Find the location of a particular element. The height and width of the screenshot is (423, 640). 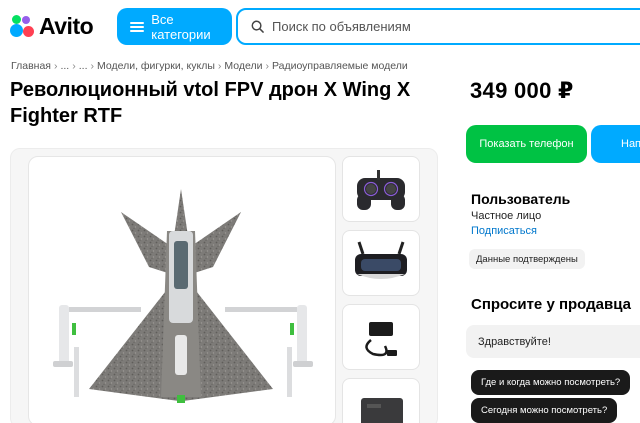

write-message-button: Нап is located at coordinates (615, 144).